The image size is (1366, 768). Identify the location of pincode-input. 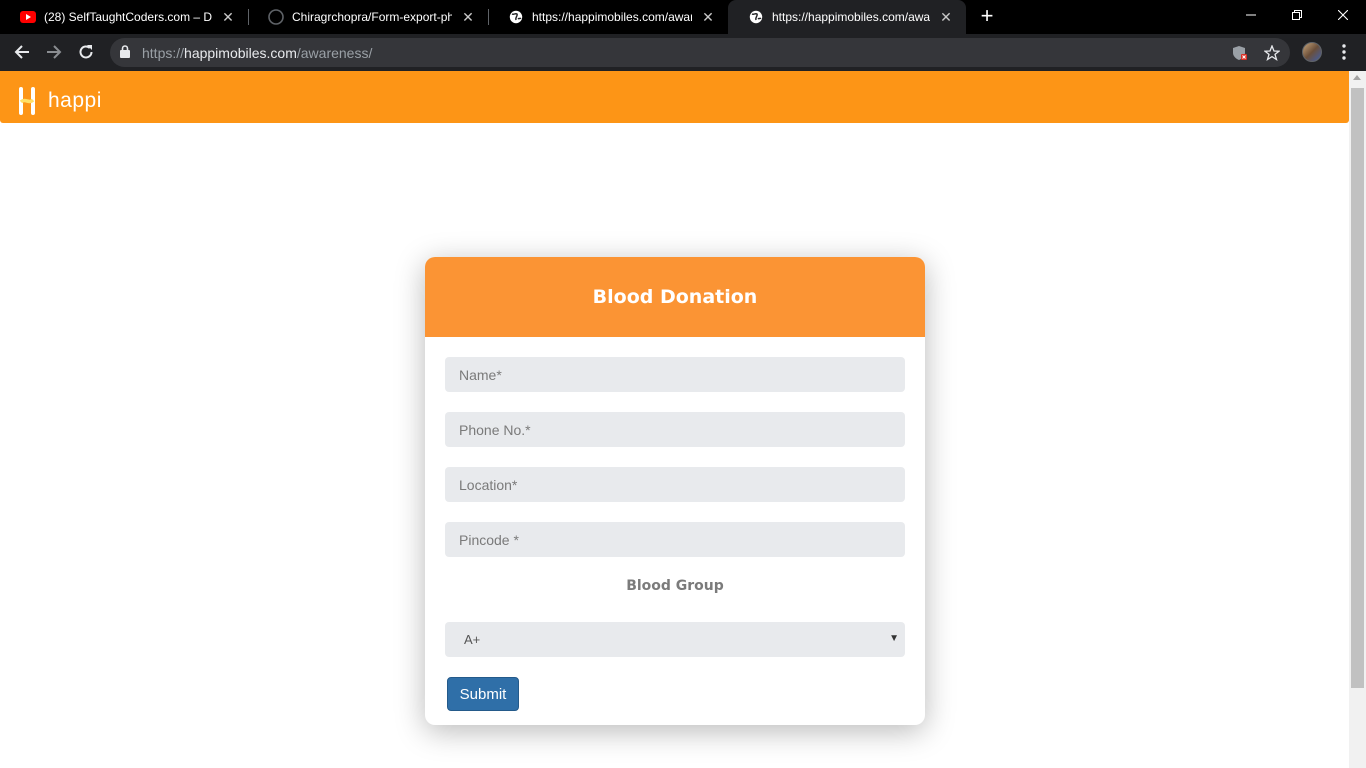
(675, 539).